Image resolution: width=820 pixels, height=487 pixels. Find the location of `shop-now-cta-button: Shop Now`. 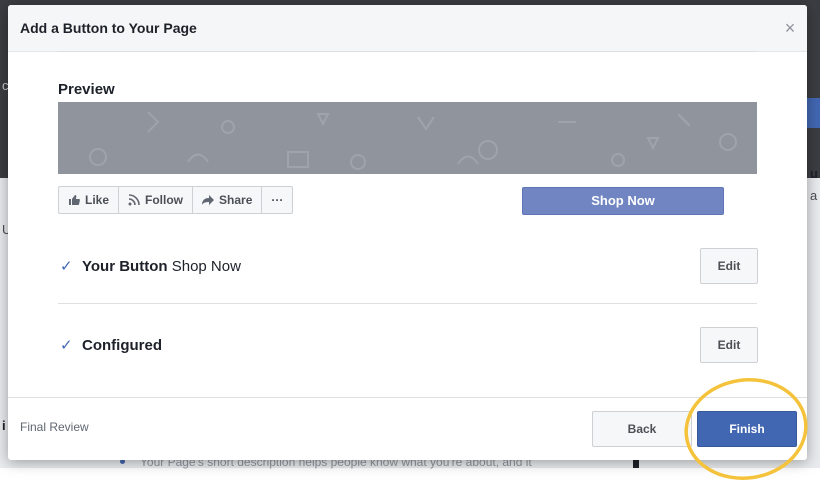

shop-now-cta-button: Shop Now is located at coordinates (623, 201).